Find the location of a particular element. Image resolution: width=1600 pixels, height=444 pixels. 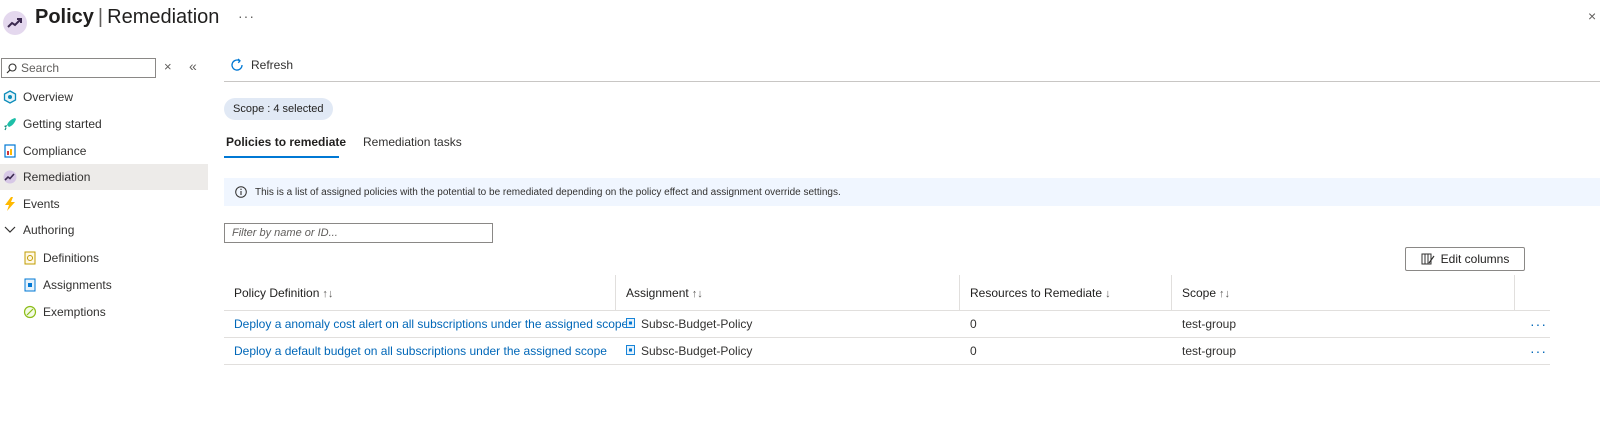

sidebar-item-assignments: Assignments is located at coordinates (104, 285).